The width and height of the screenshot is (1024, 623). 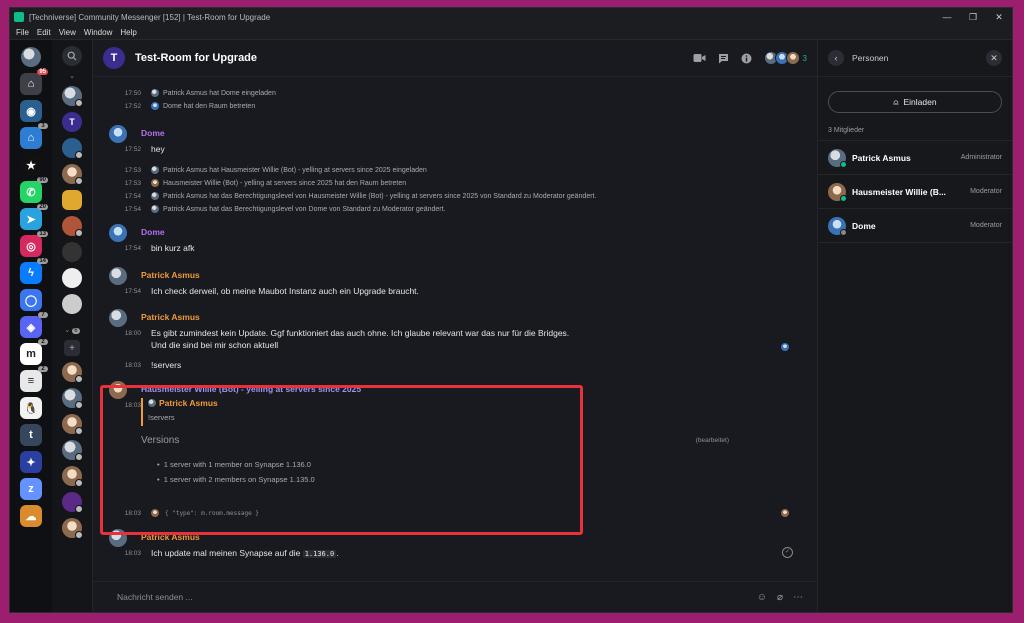 What do you see at coordinates (915, 102) in the screenshot?
I see `invite-button: ⍝ Einladen` at bounding box center [915, 102].